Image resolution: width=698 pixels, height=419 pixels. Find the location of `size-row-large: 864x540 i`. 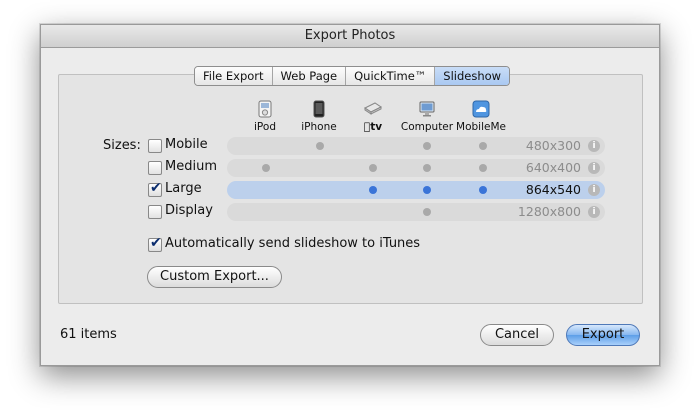

size-row-large: 864x540 i is located at coordinates (416, 190).